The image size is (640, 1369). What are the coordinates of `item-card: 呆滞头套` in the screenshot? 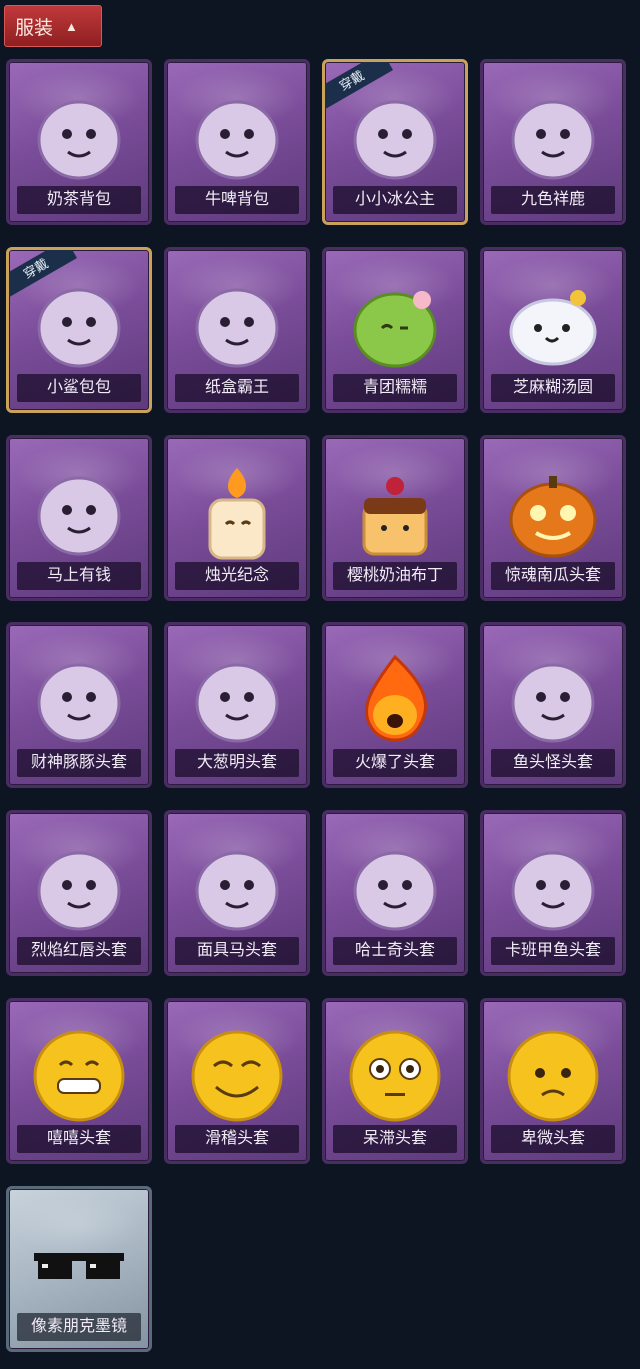 It's located at (395, 1081).